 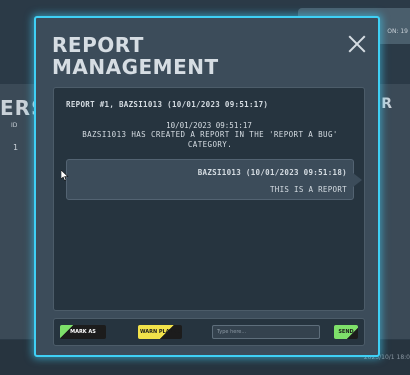 I want to click on message-author: BAZSI1013 (10/01/2023 09:51:18), so click(x=272, y=172).